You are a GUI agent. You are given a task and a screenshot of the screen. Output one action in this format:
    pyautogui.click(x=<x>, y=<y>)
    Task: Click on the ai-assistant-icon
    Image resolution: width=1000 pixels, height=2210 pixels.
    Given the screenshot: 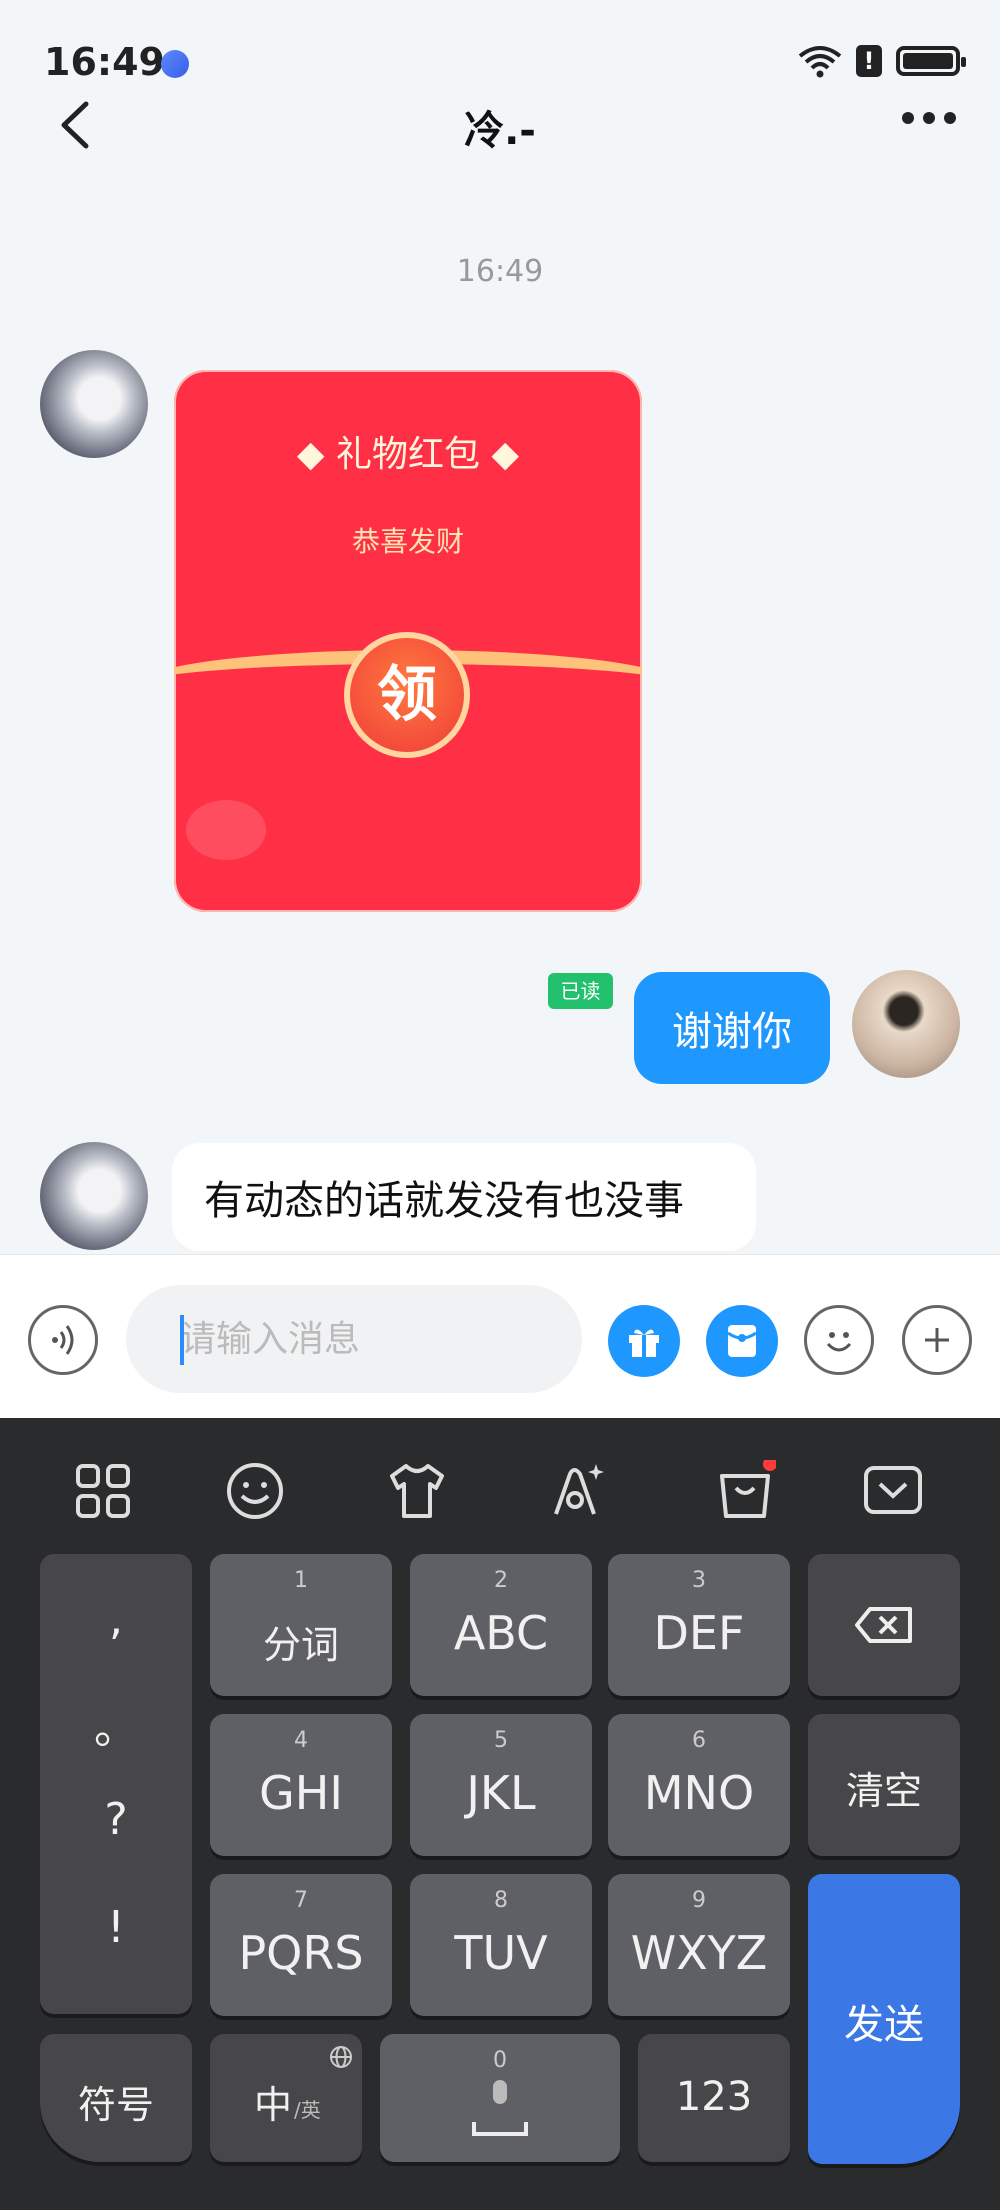 What is the action you would take?
    pyautogui.click(x=577, y=1491)
    